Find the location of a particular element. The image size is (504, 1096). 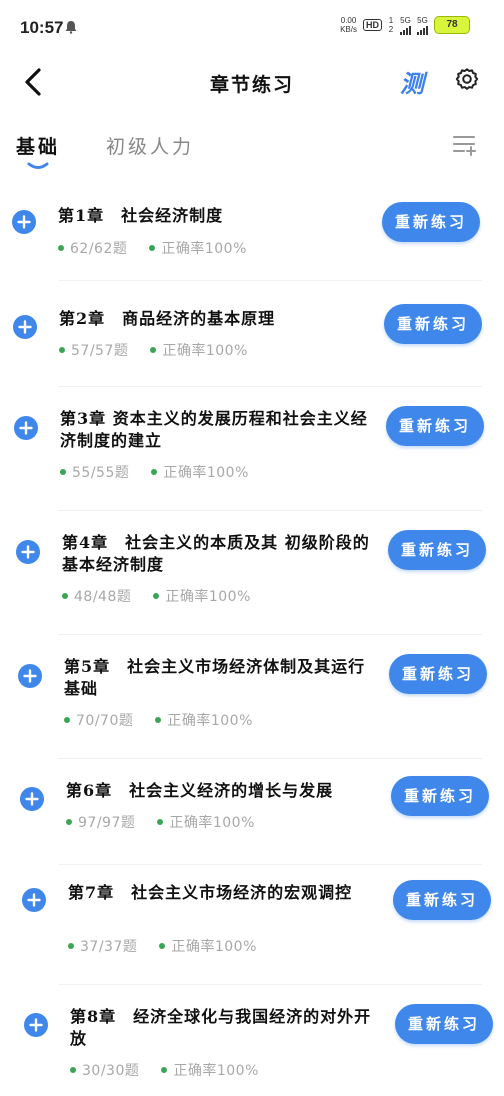

chapter-item: 第7章 社会主义市场经济的宏观调控 37/37题 正确率100% 重新练习 is located at coordinates (252, 930).